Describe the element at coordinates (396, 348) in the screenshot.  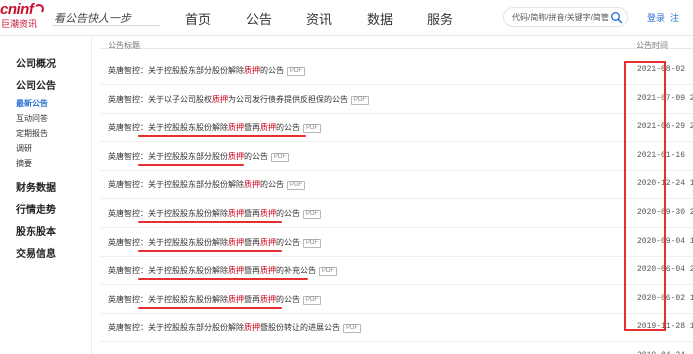
I see `table-row: 2019-04-24` at that location.